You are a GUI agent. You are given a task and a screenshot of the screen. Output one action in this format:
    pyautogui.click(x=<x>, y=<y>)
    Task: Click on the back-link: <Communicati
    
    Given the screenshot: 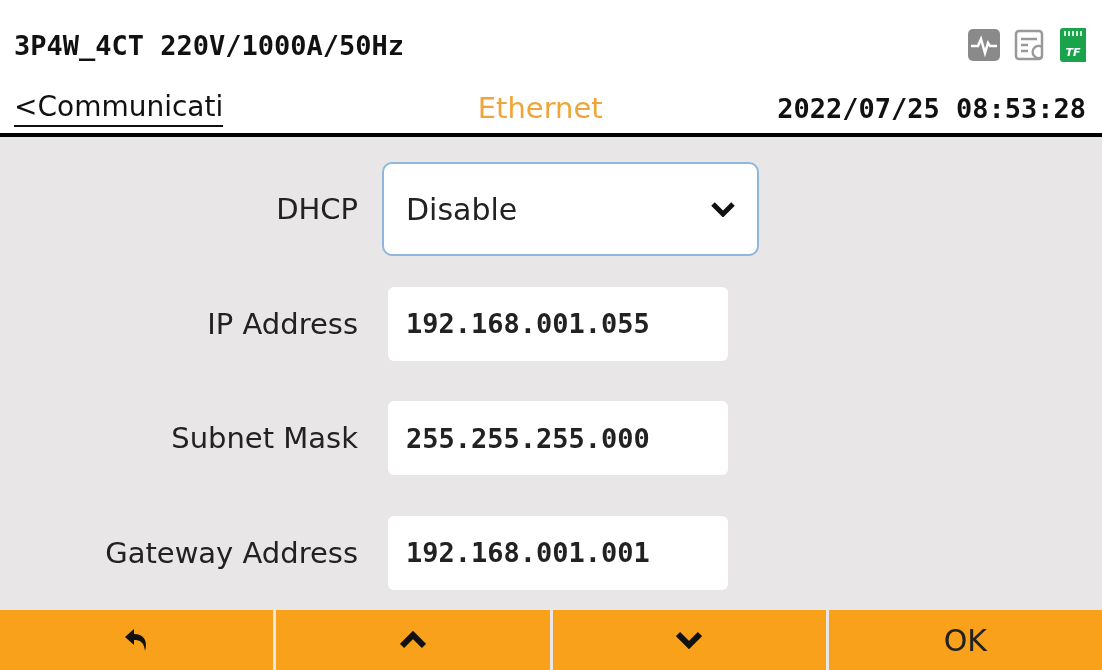 What is the action you would take?
    pyautogui.click(x=119, y=108)
    